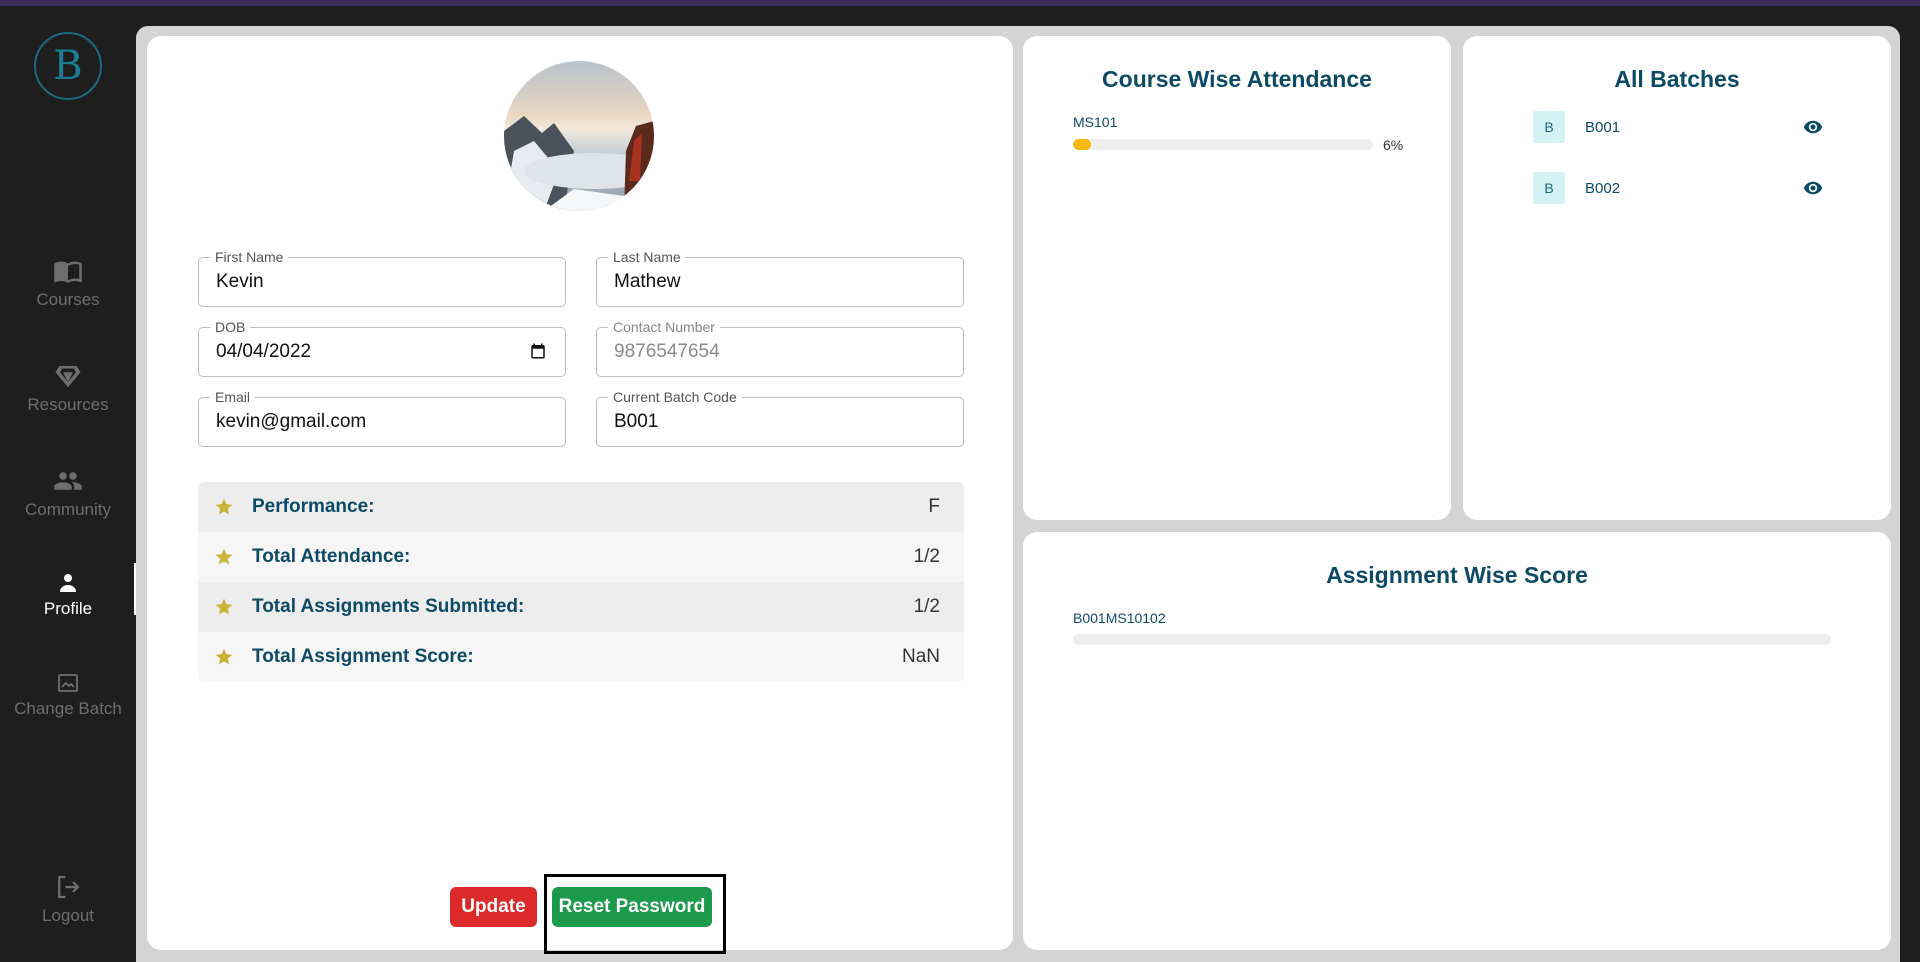  I want to click on last-name-label: Last Name, so click(647, 257).